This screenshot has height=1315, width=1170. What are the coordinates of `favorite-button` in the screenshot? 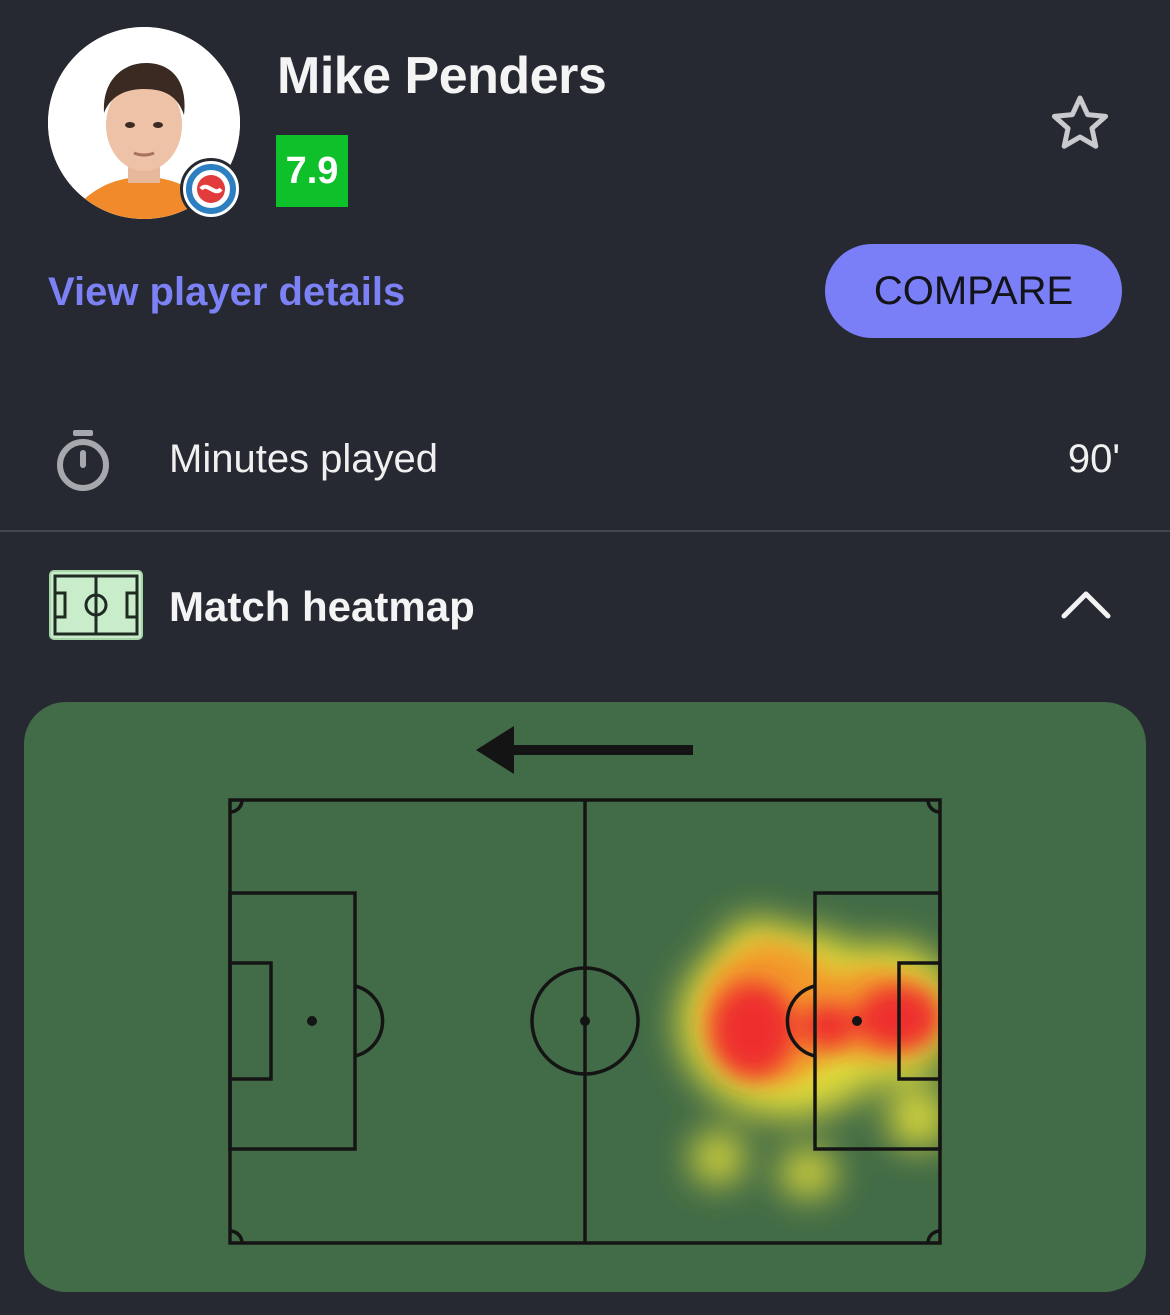 It's located at (1080, 124).